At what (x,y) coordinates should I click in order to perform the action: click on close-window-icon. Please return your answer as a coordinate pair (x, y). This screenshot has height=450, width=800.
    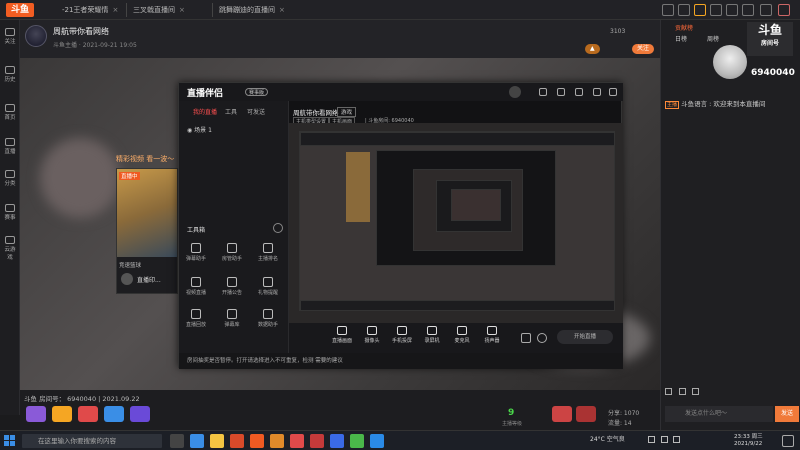
    Looking at the image, I should click on (784, 10).